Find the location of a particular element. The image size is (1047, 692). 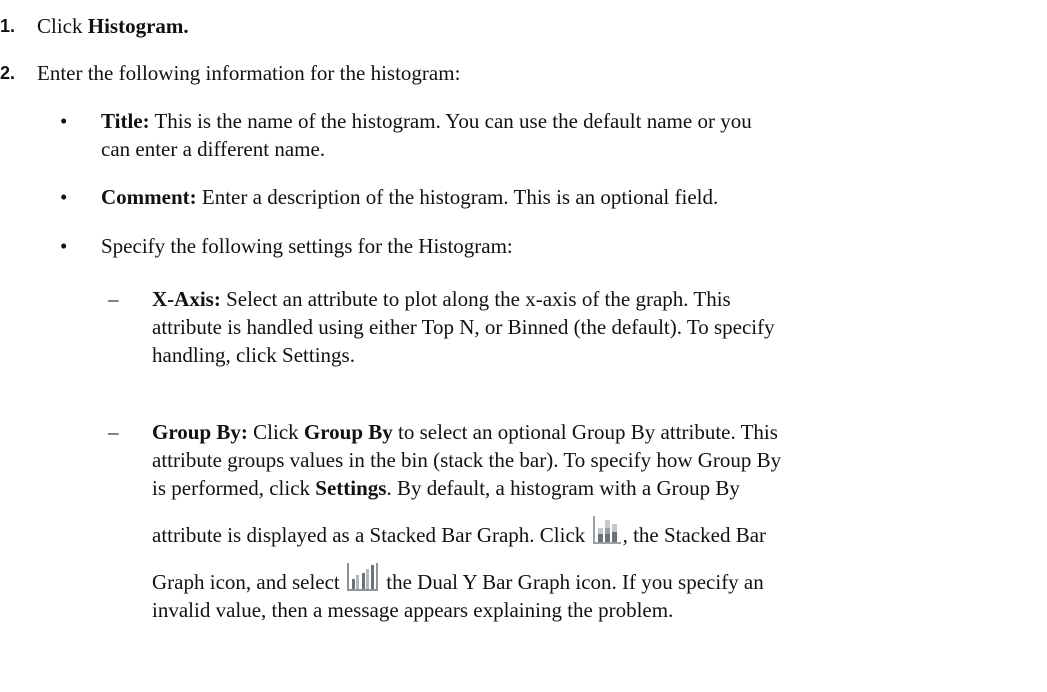

dual-y-bar-graph-icon is located at coordinates (363, 577).